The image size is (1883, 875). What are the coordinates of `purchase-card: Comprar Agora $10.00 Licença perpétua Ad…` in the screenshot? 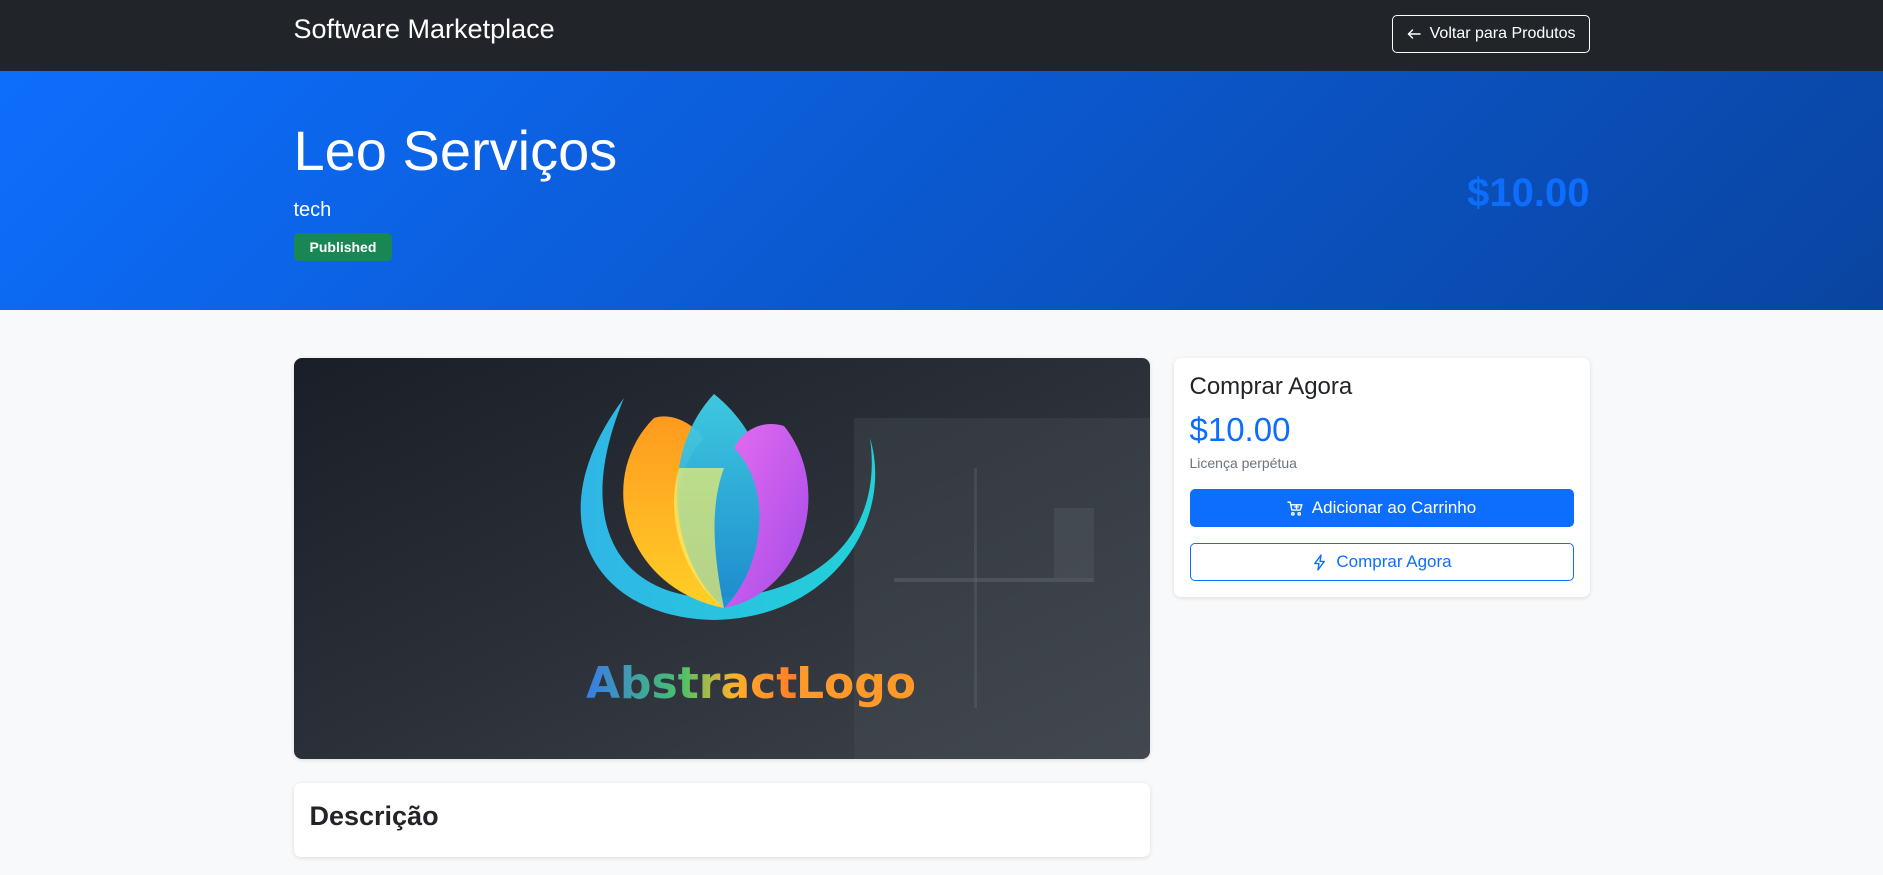 It's located at (1381, 477).